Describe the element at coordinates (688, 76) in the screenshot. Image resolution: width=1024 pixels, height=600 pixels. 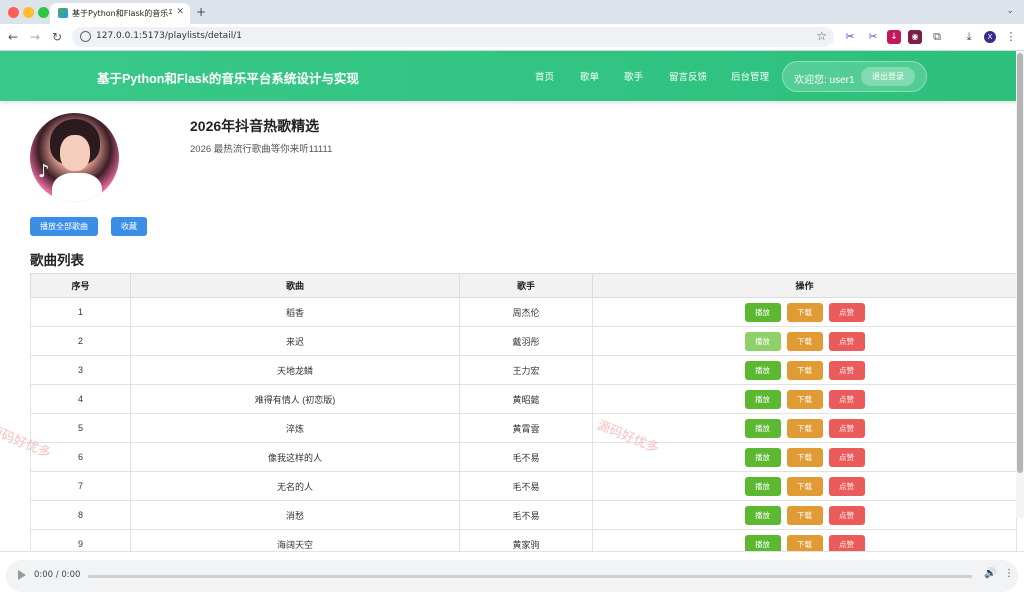
I see `nav-item-feedback: 留言反馈` at that location.